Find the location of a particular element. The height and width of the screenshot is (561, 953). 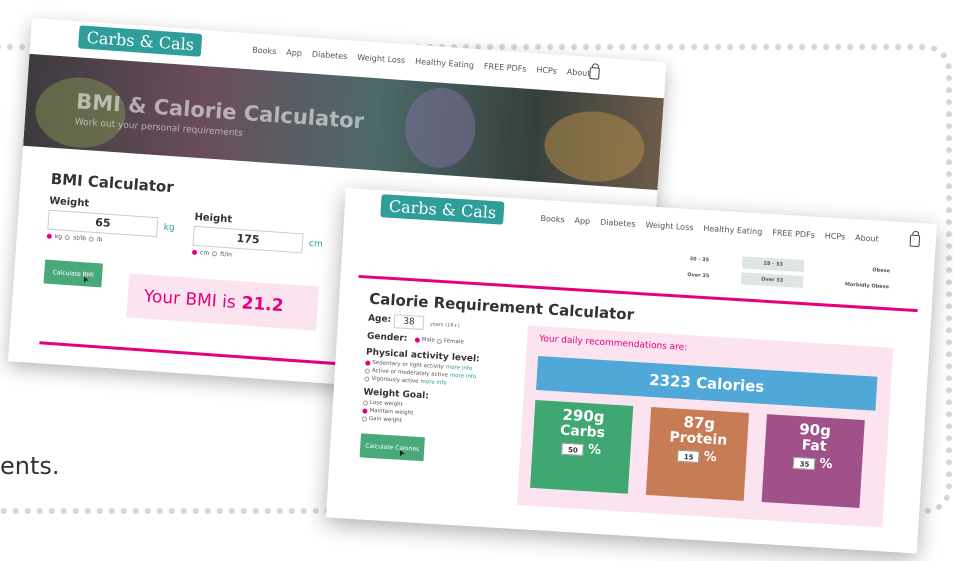

radio-active is located at coordinates (367, 370).